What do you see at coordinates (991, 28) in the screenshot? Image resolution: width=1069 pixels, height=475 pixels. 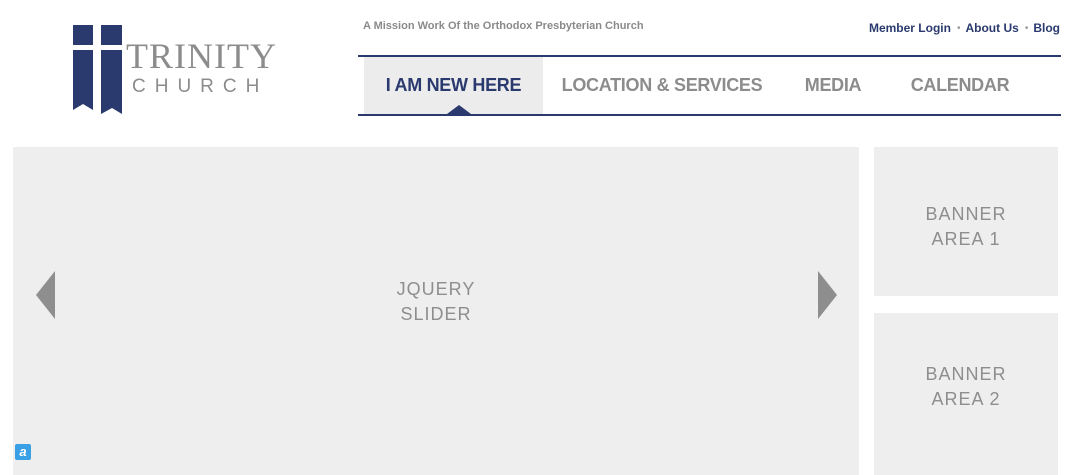 I see `about-us-link: About Us` at bounding box center [991, 28].